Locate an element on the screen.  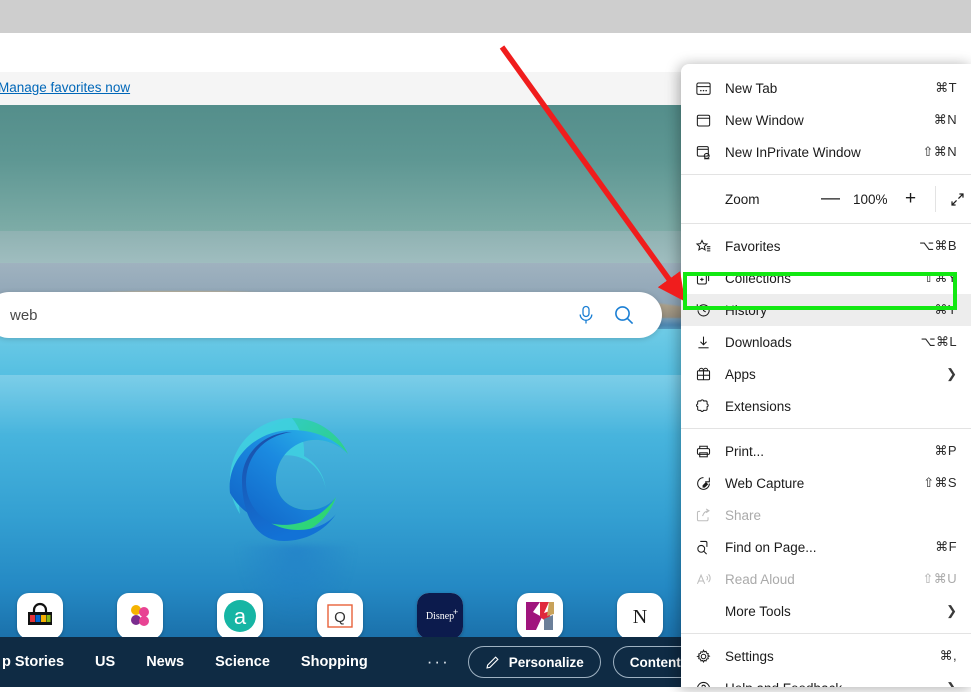
svg-text: Disnep is located at coordinates (440, 616).